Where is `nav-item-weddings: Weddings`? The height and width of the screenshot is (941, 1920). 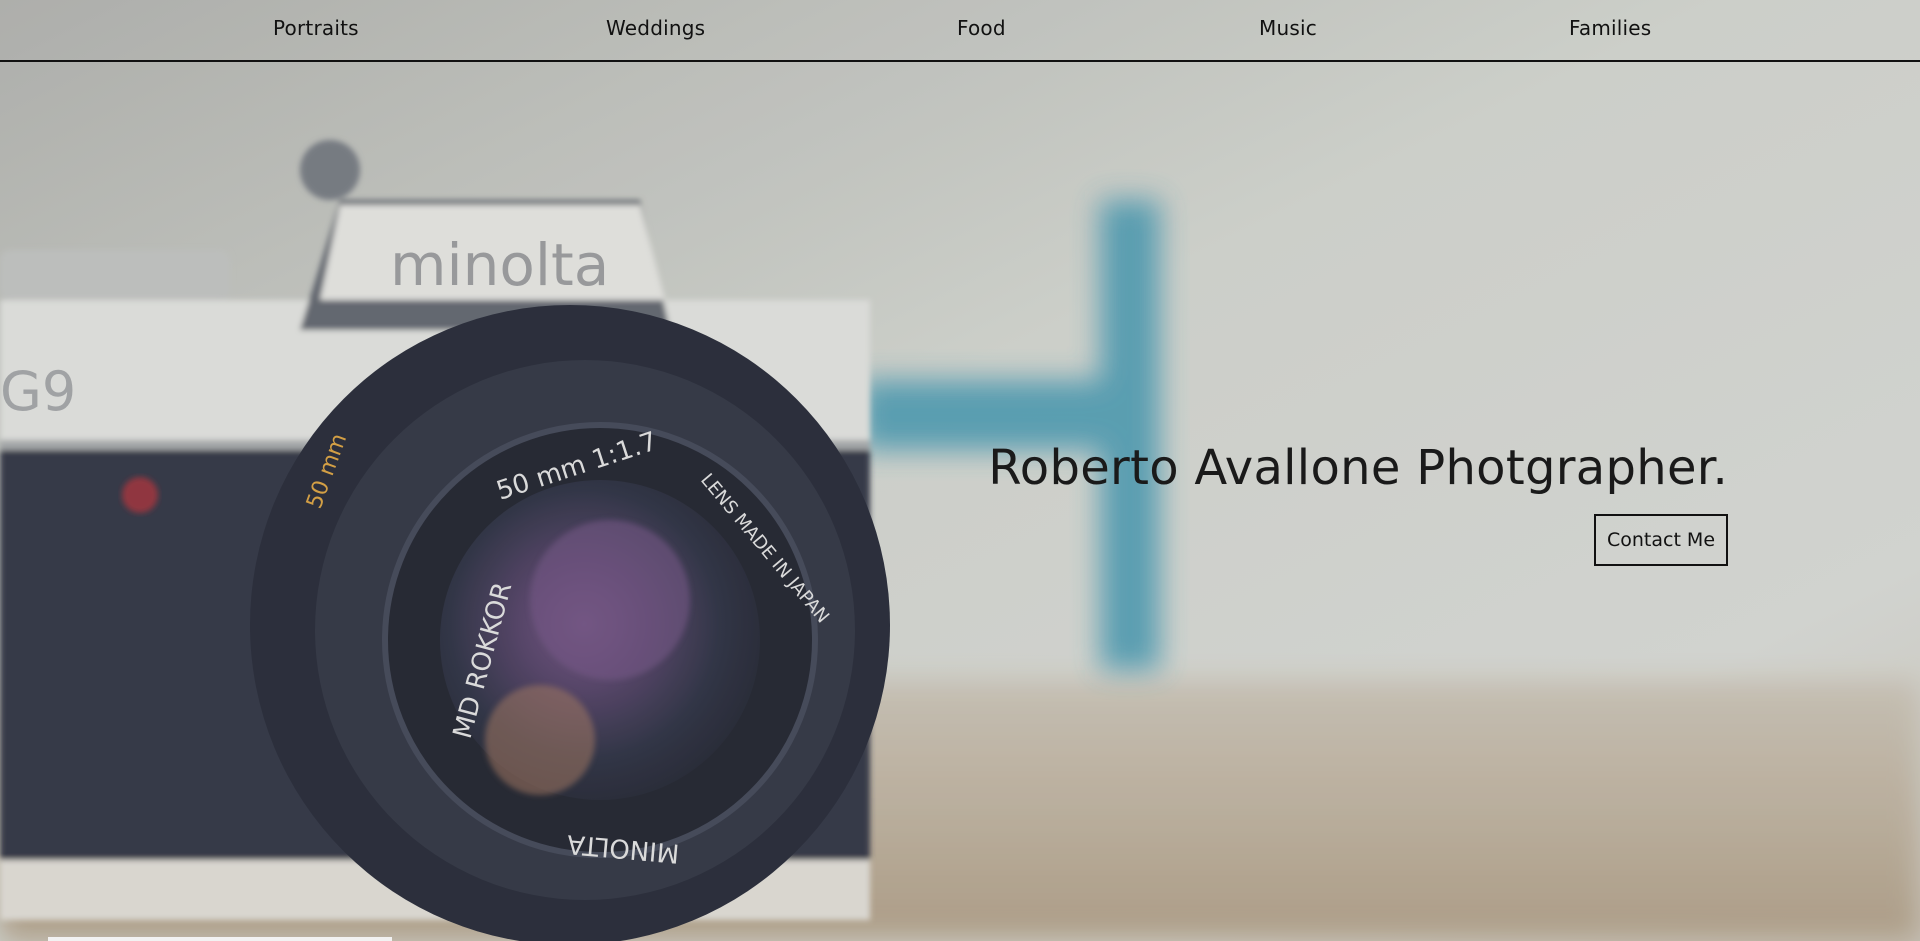 nav-item-weddings: Weddings is located at coordinates (655, 28).